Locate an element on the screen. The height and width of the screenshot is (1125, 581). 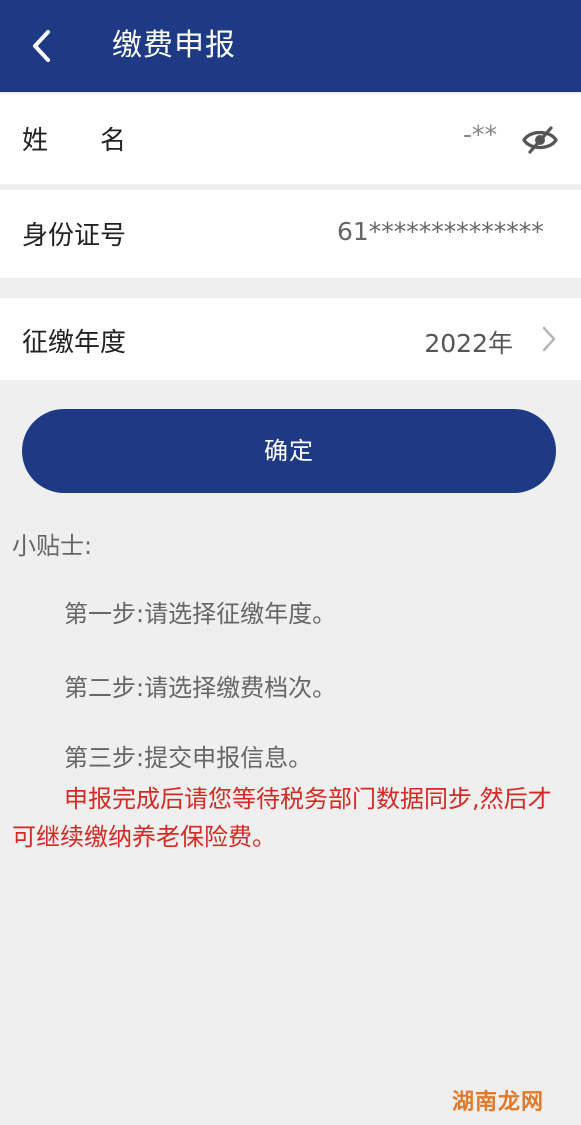
tips-title: 小贴士: is located at coordinates (52, 546).